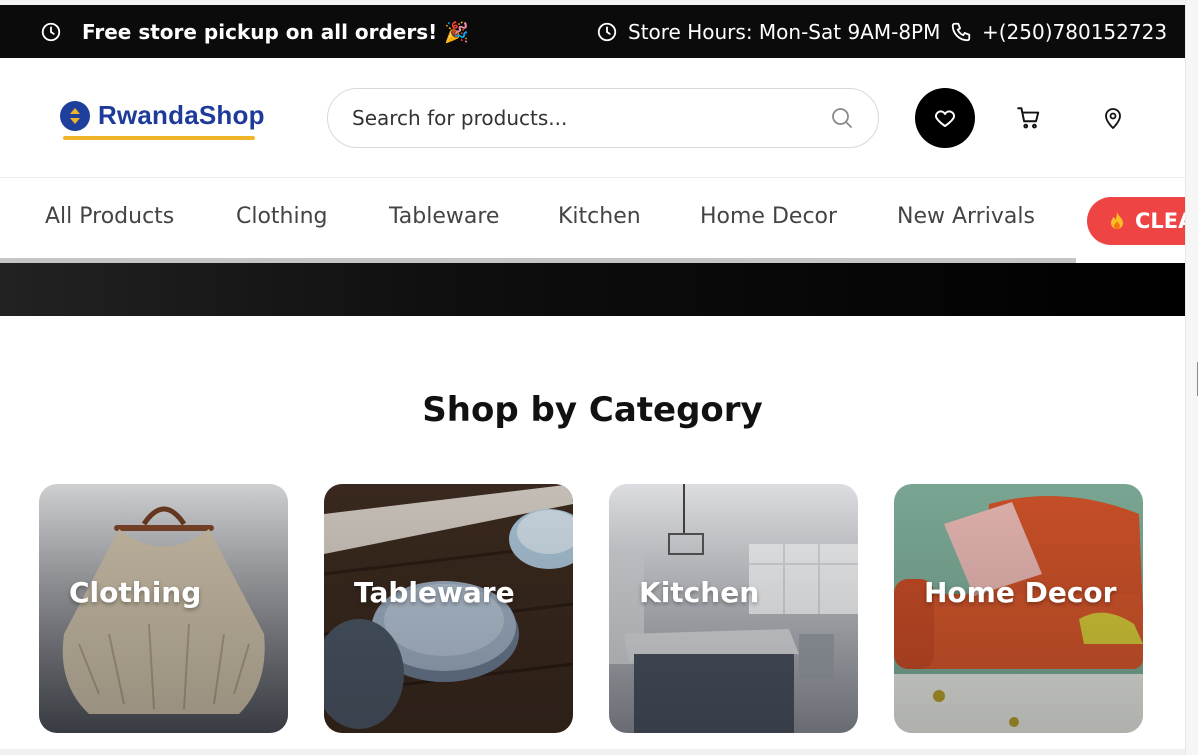 The width and height of the screenshot is (1198, 755). What do you see at coordinates (159, 138) in the screenshot?
I see `logo-underline` at bounding box center [159, 138].